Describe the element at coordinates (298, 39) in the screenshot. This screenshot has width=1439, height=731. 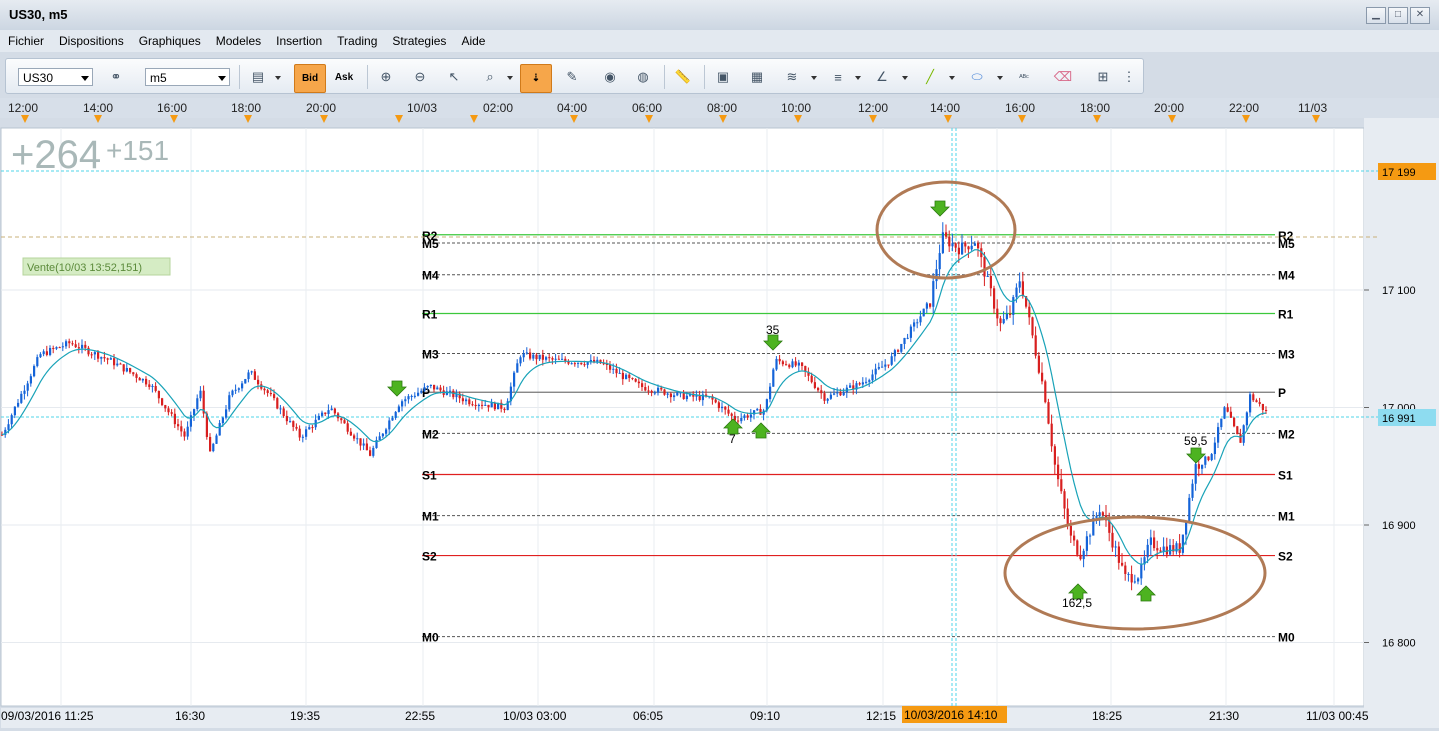
I see `menu-insertion: Insertion` at that location.